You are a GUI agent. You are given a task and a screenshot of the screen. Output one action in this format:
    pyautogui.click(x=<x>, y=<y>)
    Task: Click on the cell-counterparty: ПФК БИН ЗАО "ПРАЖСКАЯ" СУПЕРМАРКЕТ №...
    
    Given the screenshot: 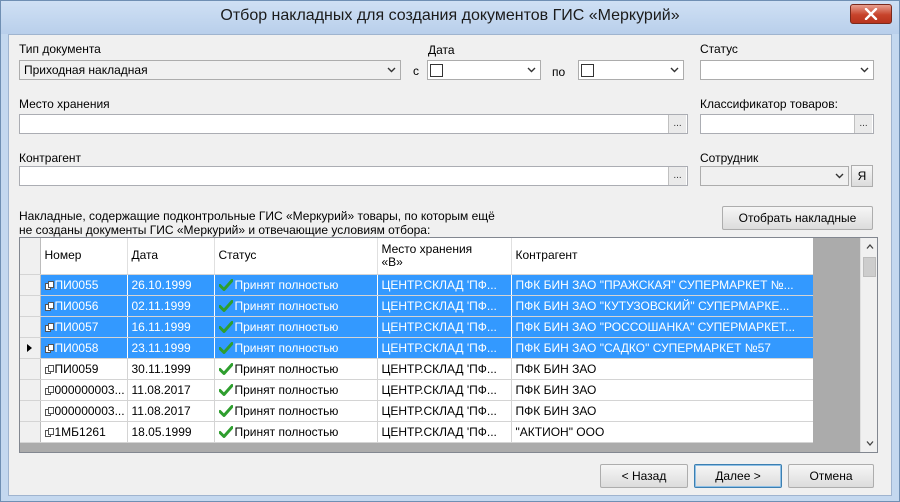 What is the action you would take?
    pyautogui.click(x=663, y=285)
    